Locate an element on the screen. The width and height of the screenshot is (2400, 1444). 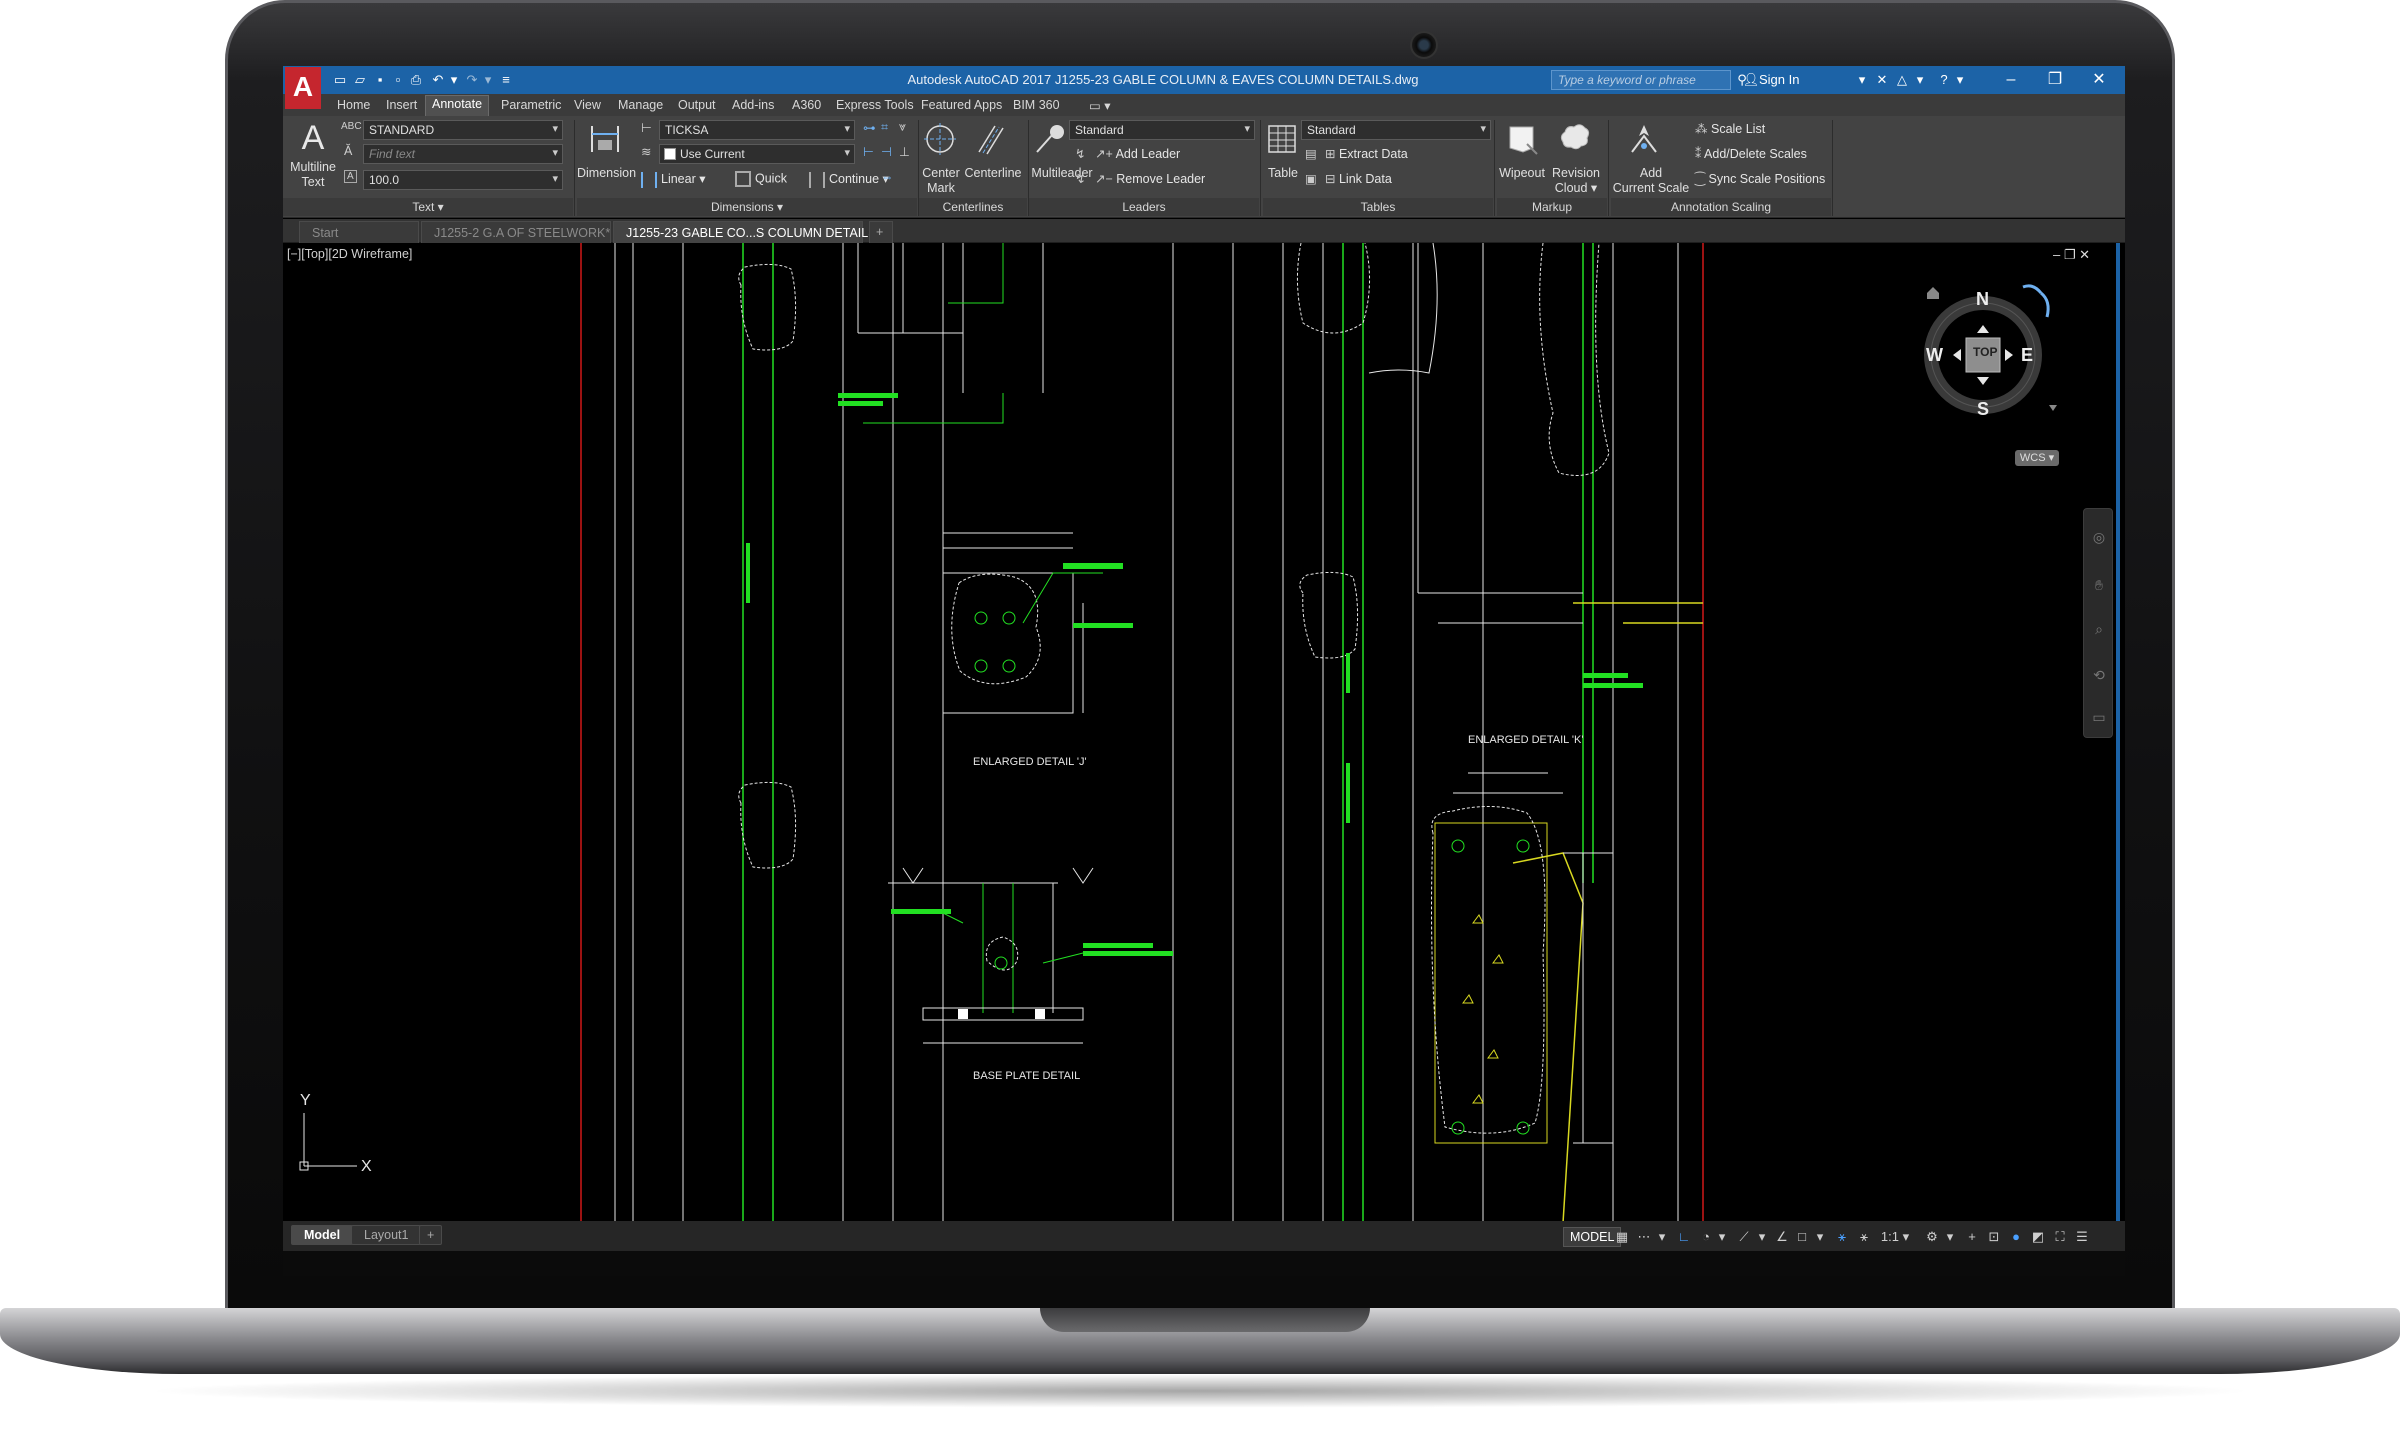
sync-scale-positions-button: ⁐ Sync Scale Positions is located at coordinates (1760, 178).